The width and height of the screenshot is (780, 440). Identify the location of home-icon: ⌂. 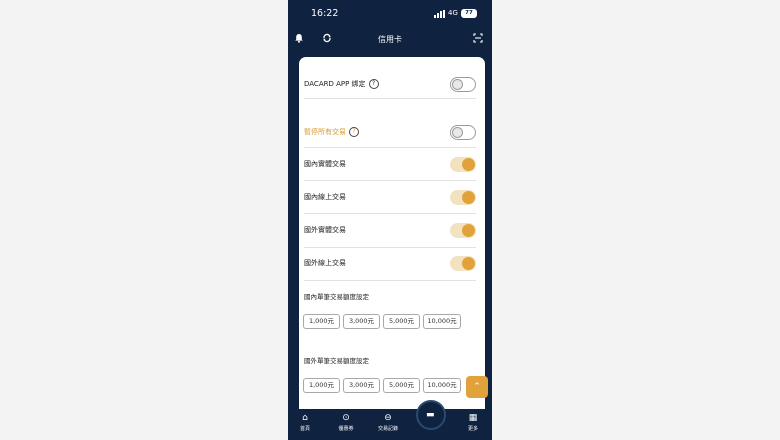
(305, 418).